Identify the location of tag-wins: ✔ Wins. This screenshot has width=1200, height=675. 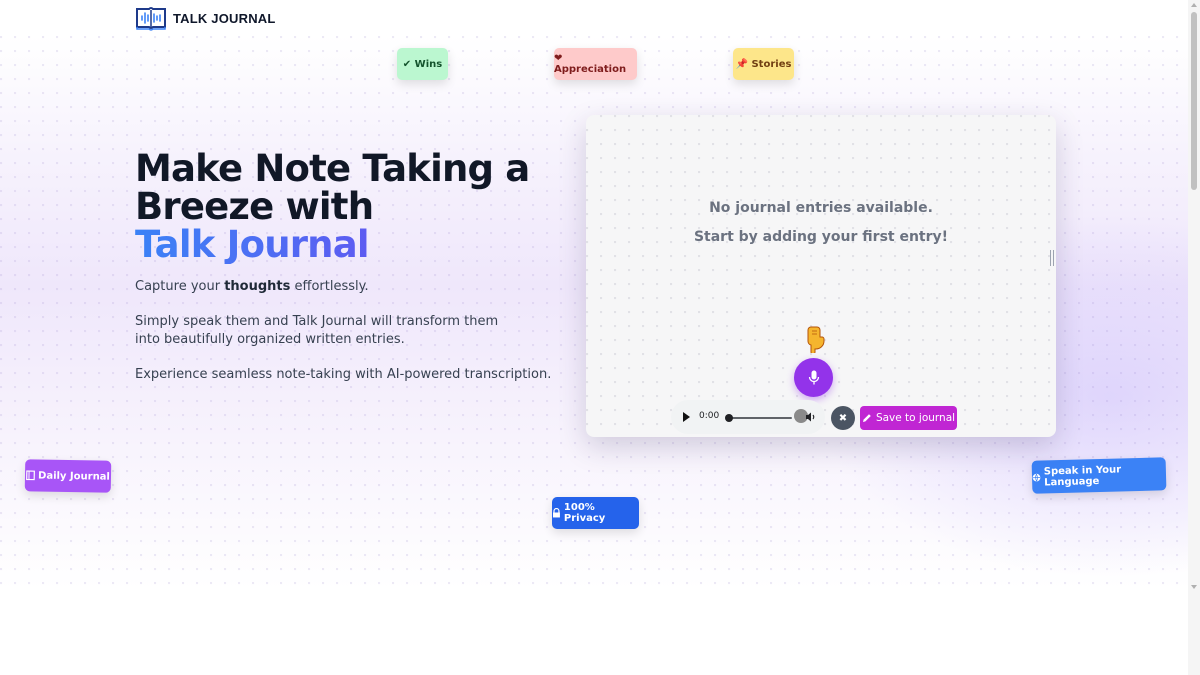
(422, 64).